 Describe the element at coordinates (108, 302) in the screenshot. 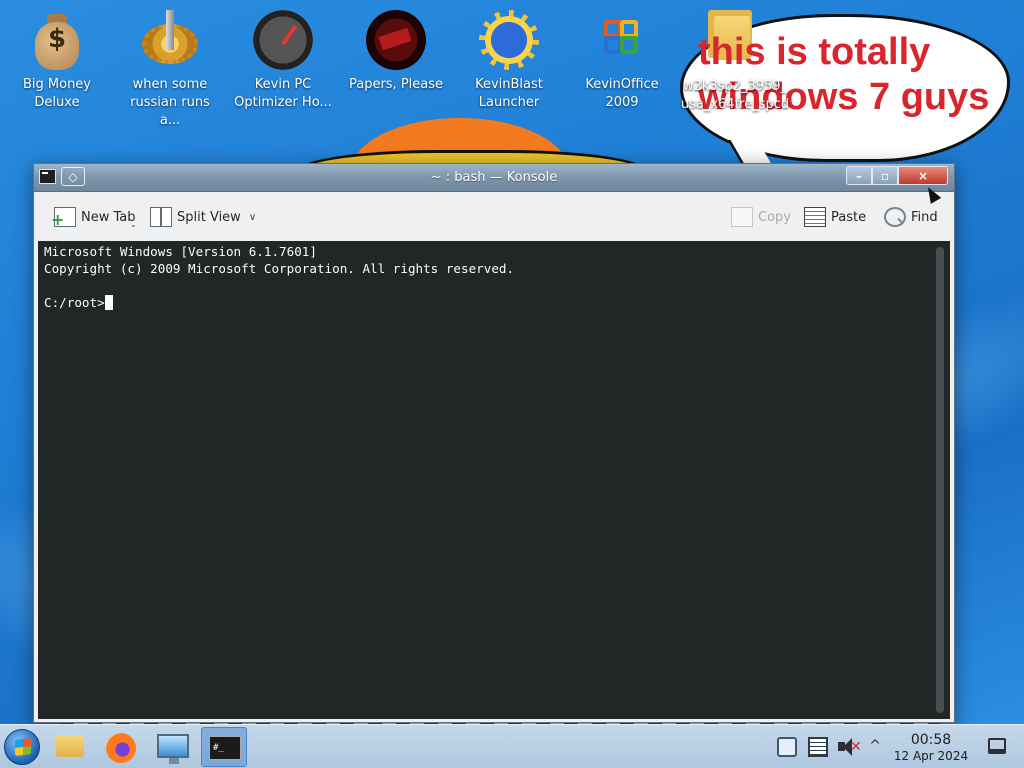

I see `terminal-cursor` at that location.